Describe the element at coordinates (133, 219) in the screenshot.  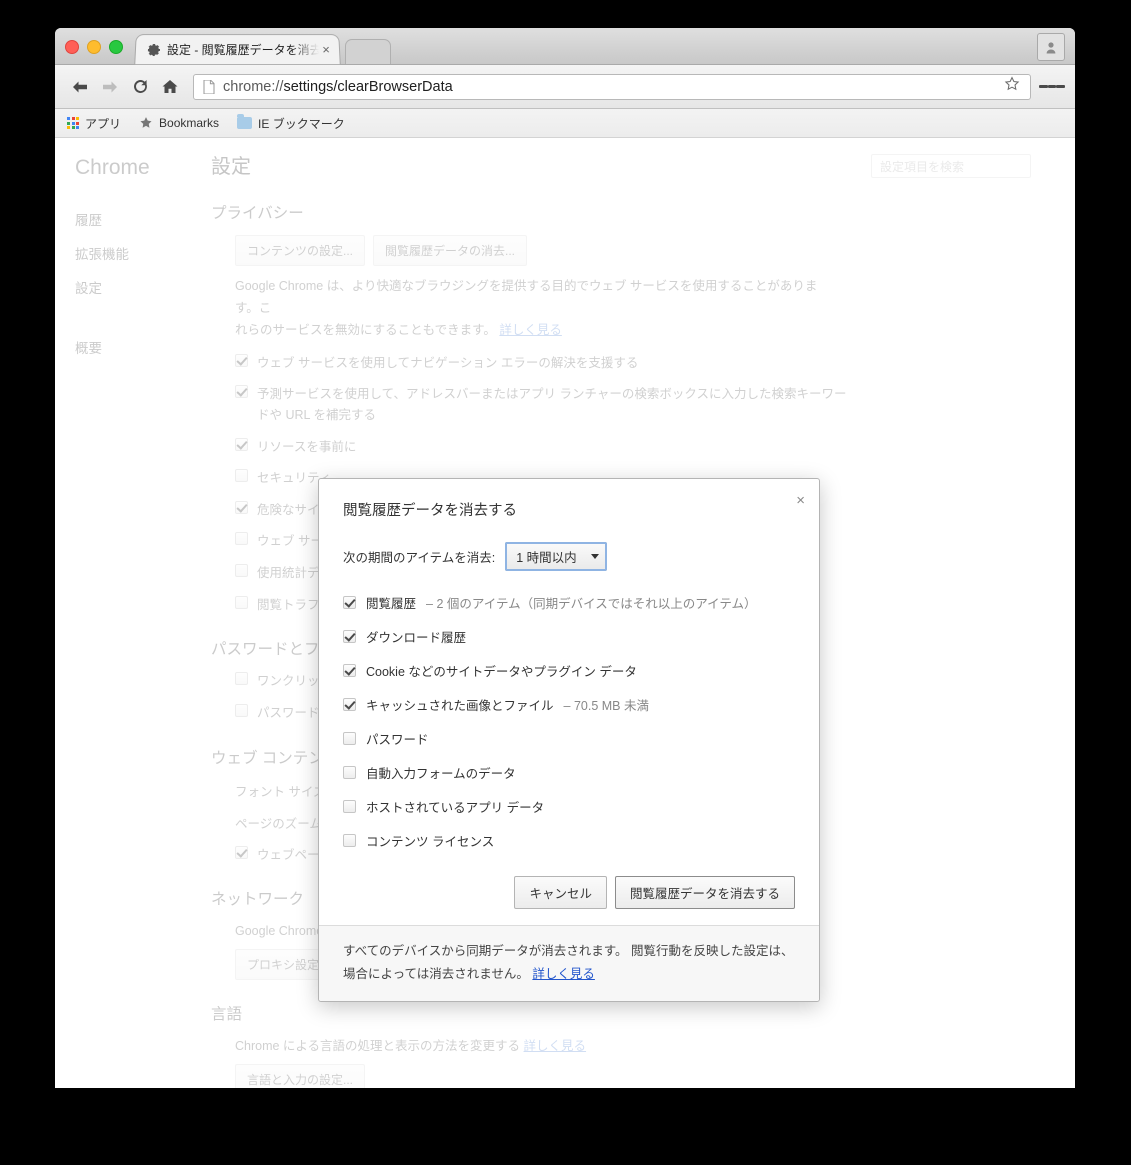
I see `sidebar-item-history: 履歴` at that location.